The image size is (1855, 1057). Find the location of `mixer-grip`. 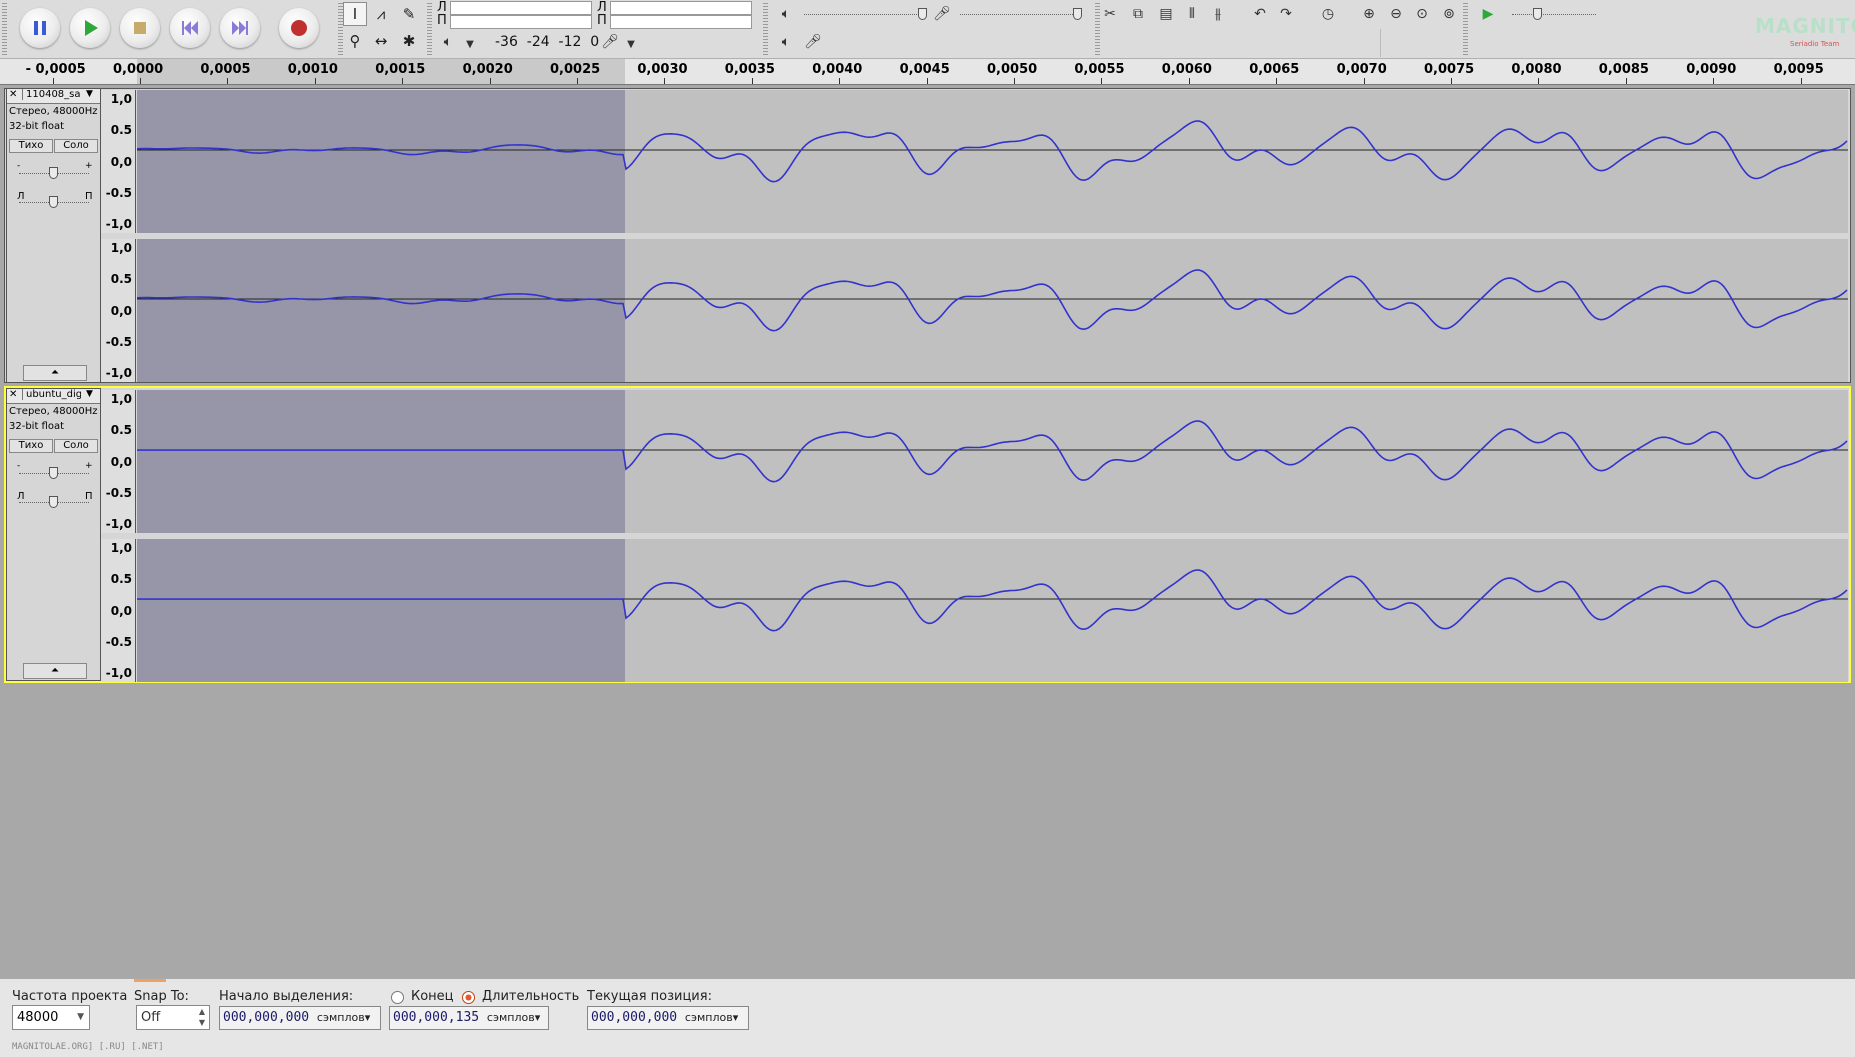

mixer-grip is located at coordinates (765, 29).